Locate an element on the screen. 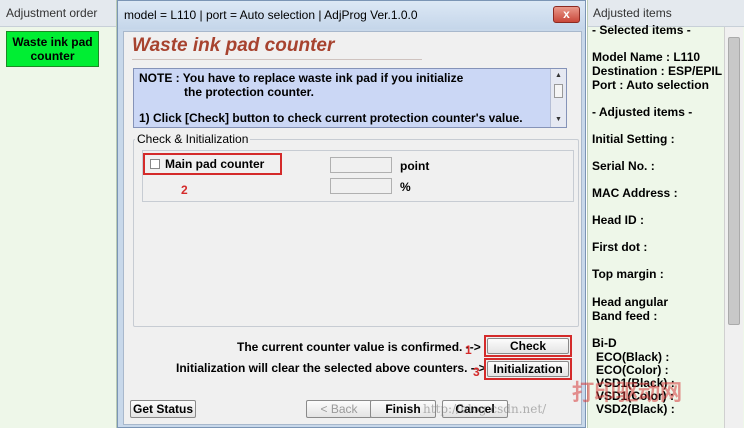  adjusted-items-heading: - Adjusted items - is located at coordinates (642, 112).